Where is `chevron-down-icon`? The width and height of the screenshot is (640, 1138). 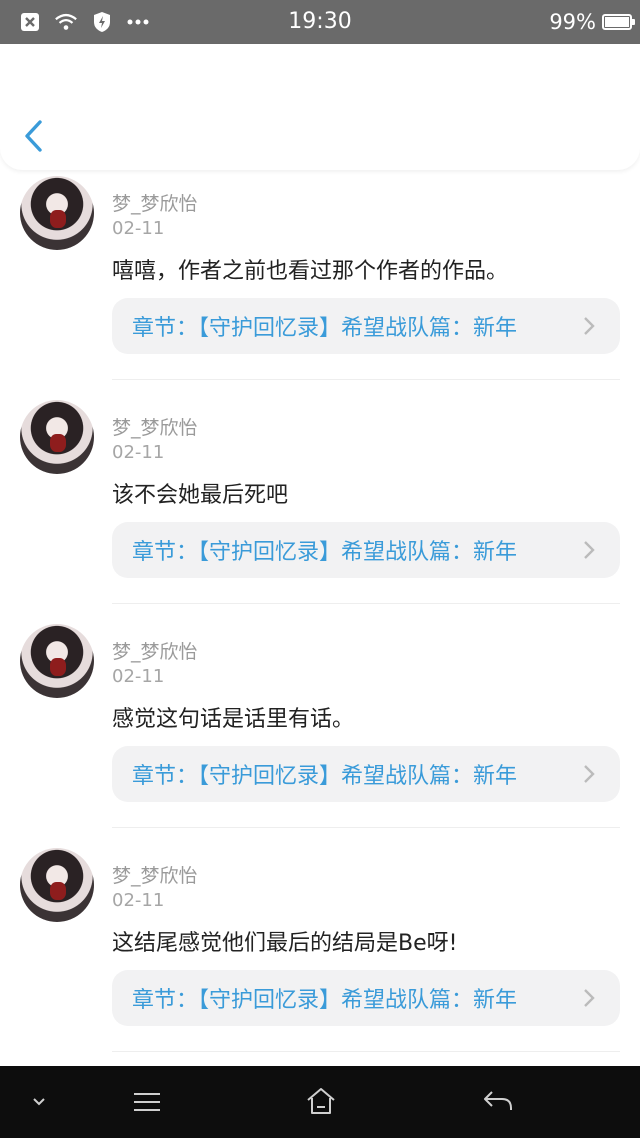
chevron-down-icon is located at coordinates (39, 1102).